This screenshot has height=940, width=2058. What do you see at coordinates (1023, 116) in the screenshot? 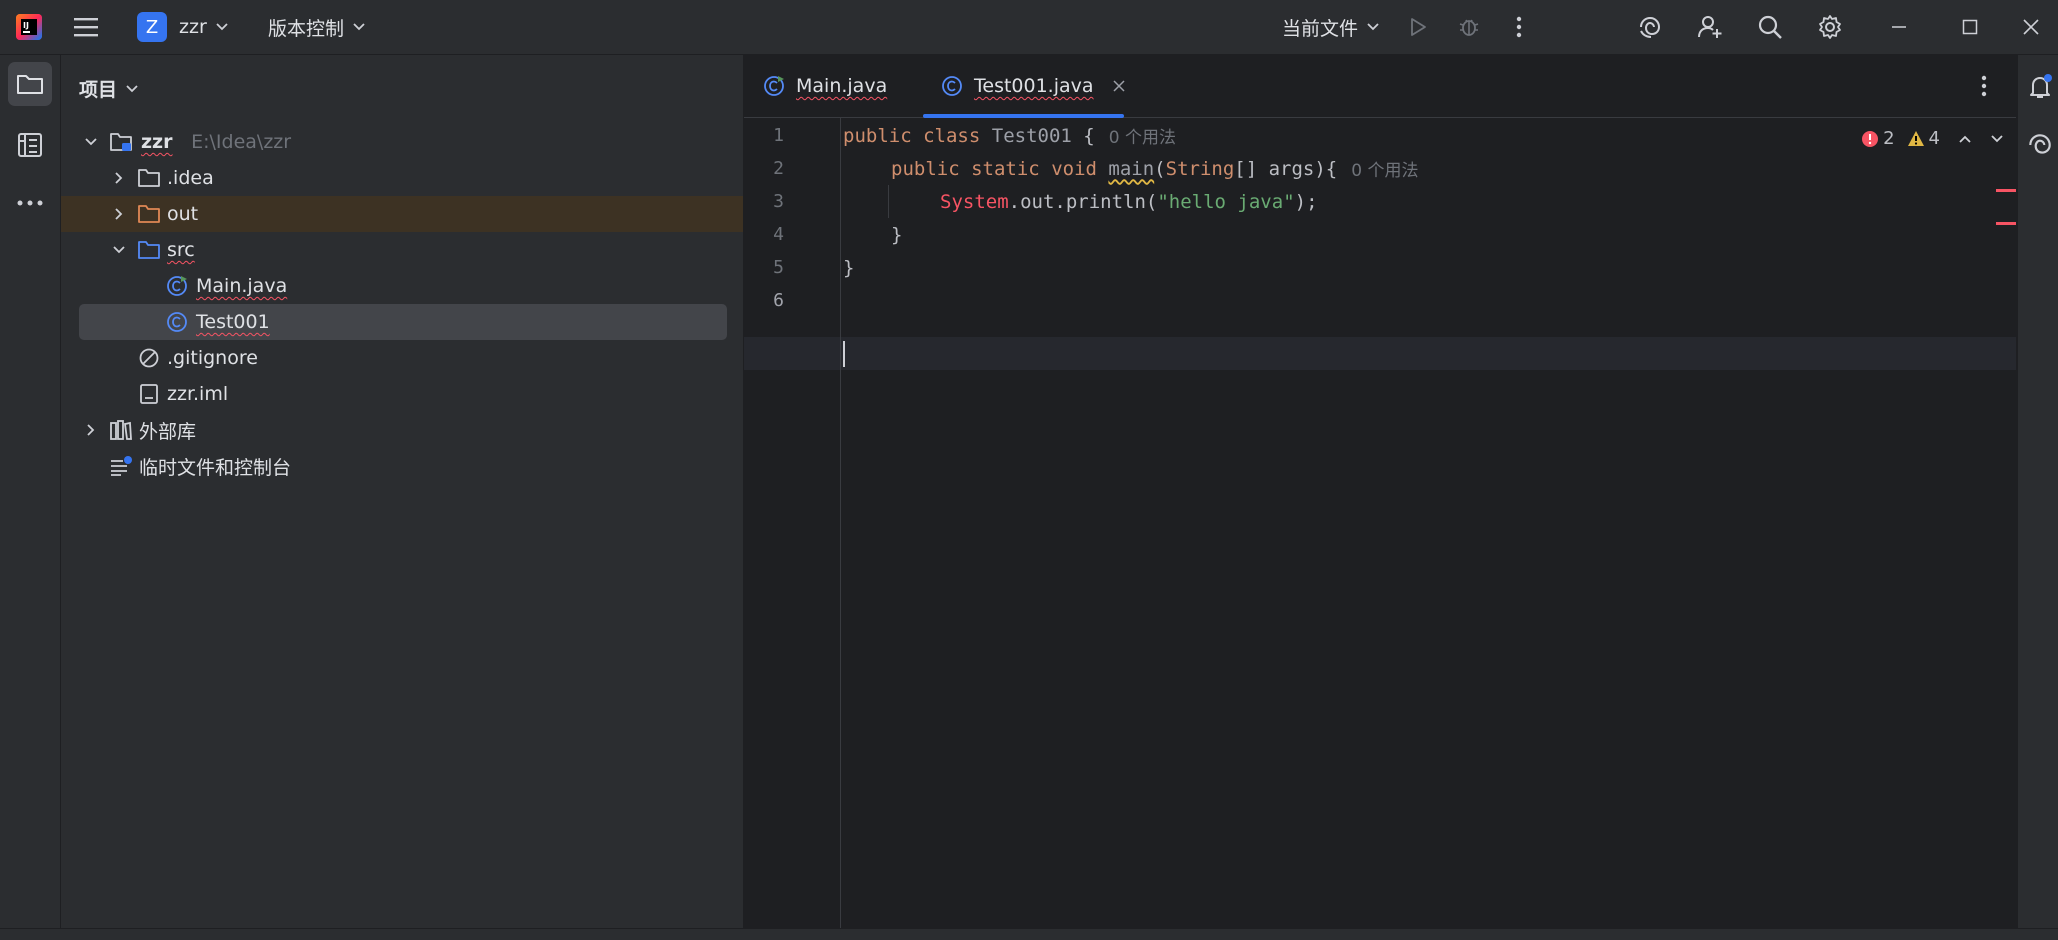
I see `active-tab-indicator` at bounding box center [1023, 116].